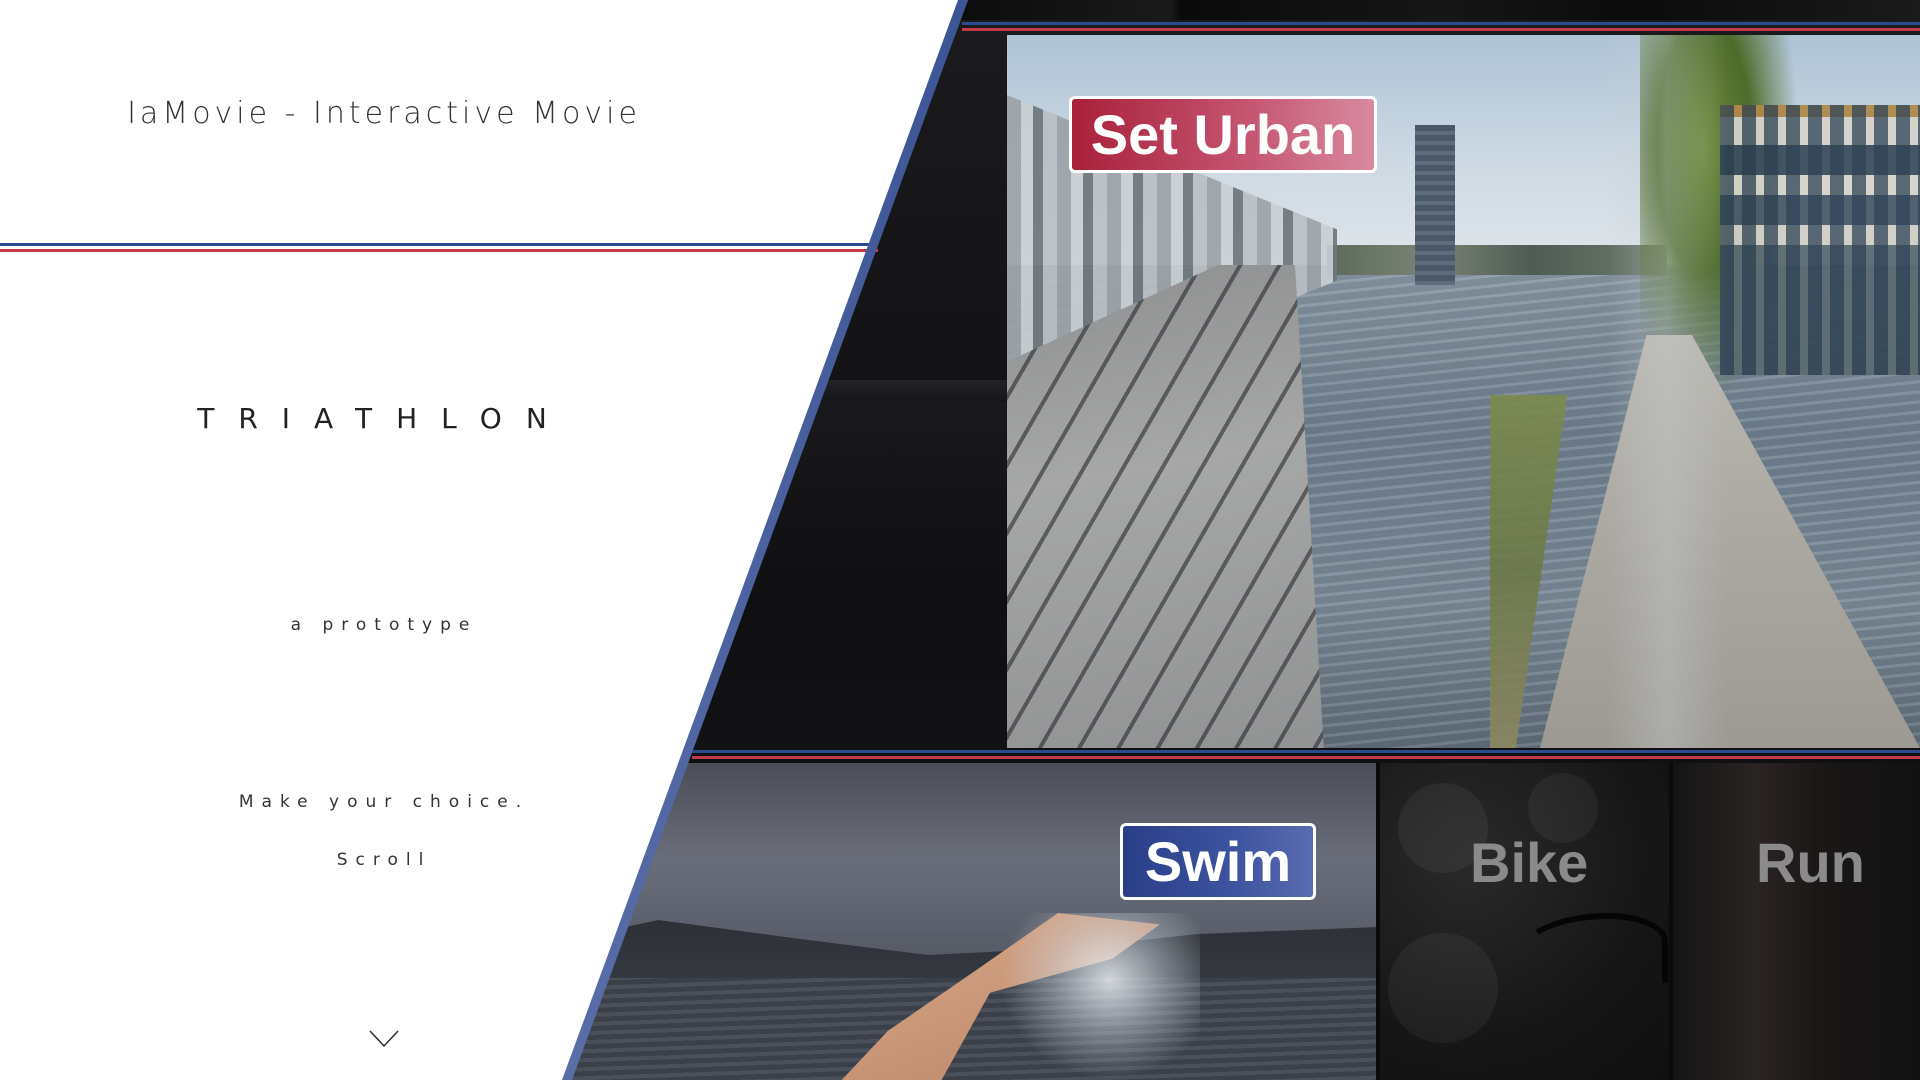 This screenshot has height=1080, width=1920. What do you see at coordinates (1820, 240) in the screenshot?
I see `urban-building` at bounding box center [1820, 240].